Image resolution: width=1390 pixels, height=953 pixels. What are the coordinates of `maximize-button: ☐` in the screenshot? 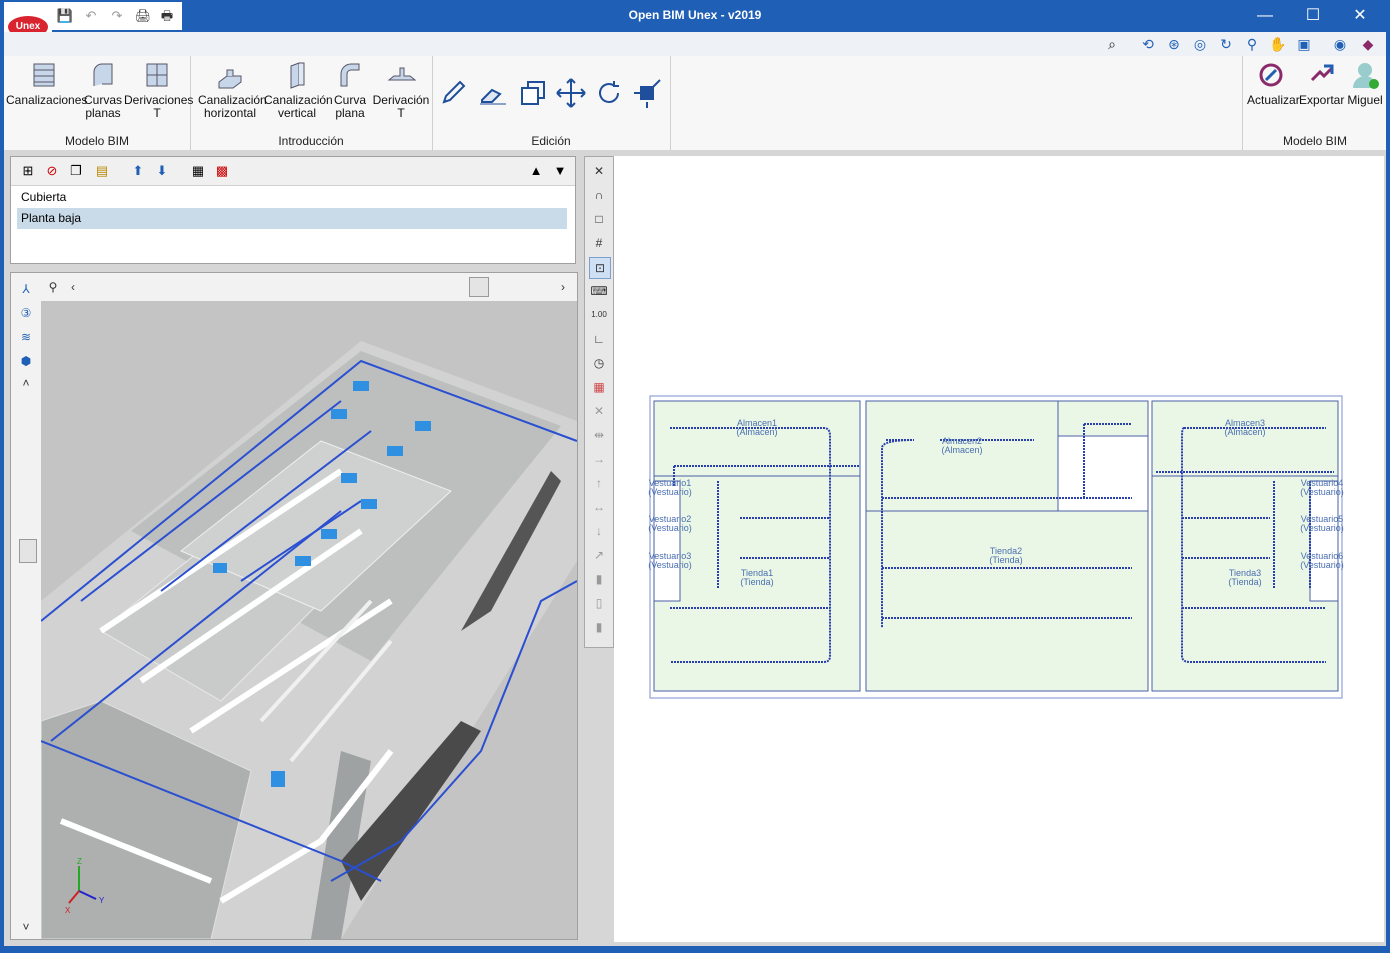 It's located at (1313, 16).